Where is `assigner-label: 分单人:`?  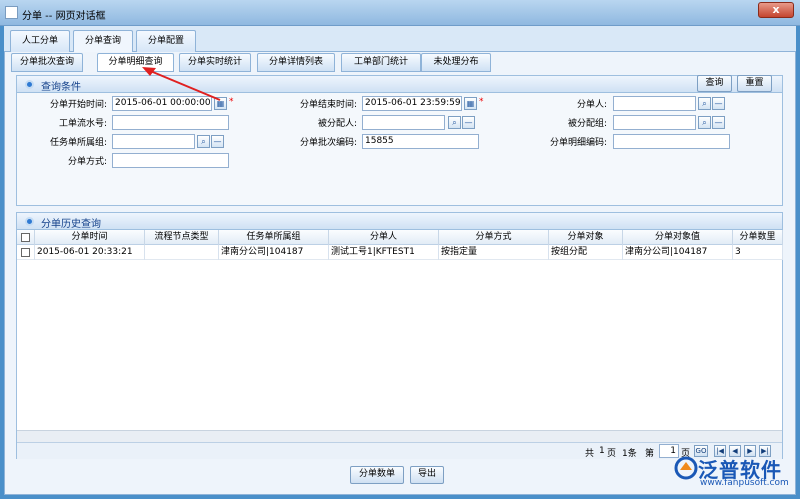
assigner-label: 分单人: is located at coordinates (591, 105).